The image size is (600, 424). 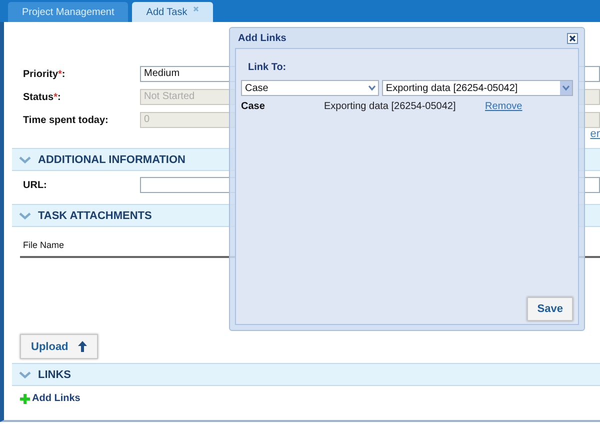 What do you see at coordinates (35, 185) in the screenshot?
I see `field-label: URL:` at bounding box center [35, 185].